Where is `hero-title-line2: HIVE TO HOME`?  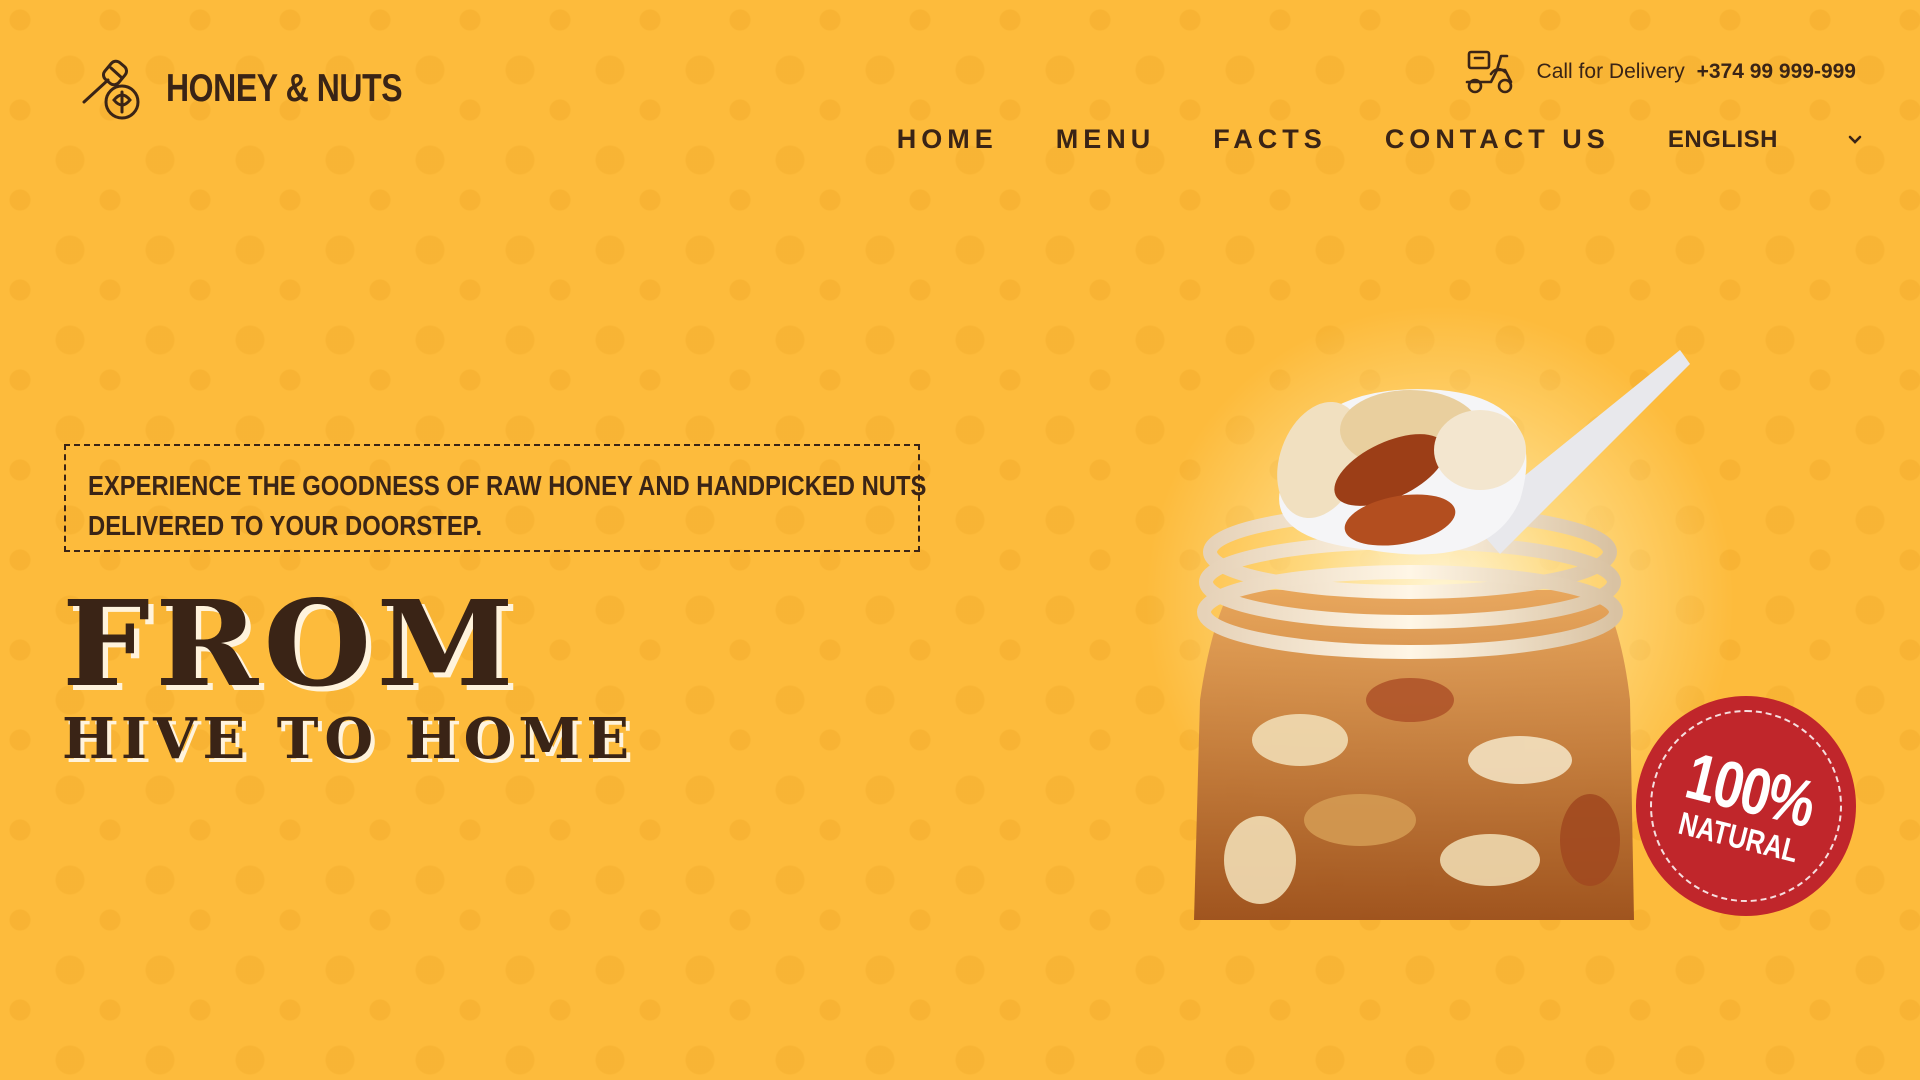
hero-title-line2: HIVE TO HOME is located at coordinates (349, 739).